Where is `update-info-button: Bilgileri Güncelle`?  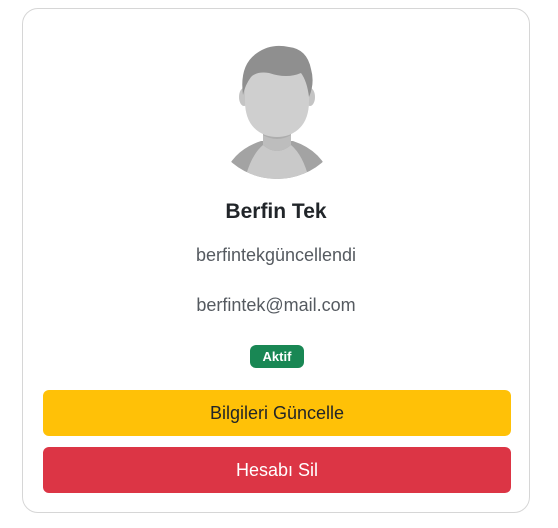 update-info-button: Bilgileri Güncelle is located at coordinates (277, 413).